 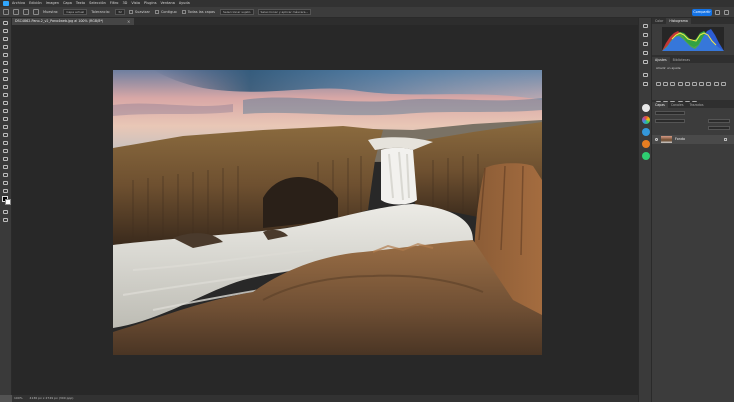 I want to click on magic-wand-tool-icon, so click(x=16, y=12).